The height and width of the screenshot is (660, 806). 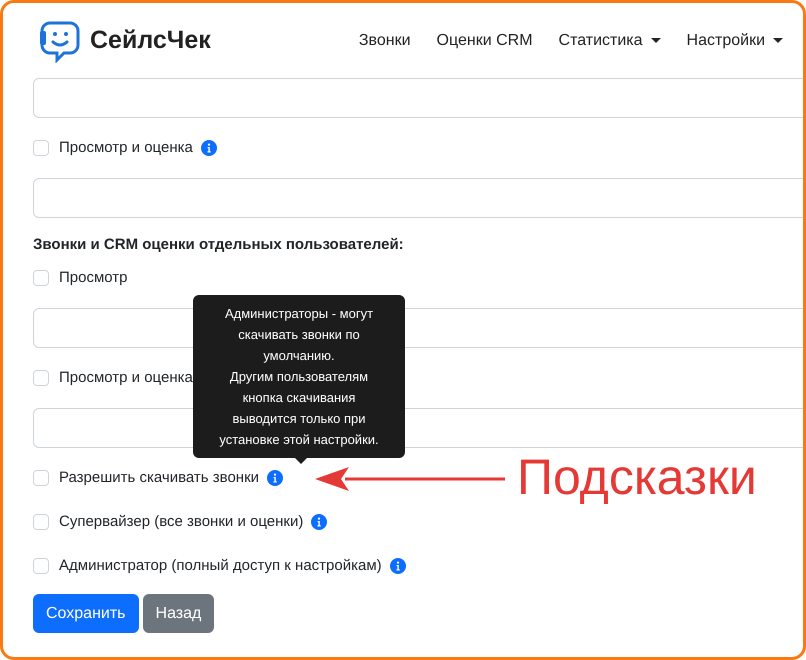 I want to click on checkbox-label: Просмотр, so click(x=93, y=278).